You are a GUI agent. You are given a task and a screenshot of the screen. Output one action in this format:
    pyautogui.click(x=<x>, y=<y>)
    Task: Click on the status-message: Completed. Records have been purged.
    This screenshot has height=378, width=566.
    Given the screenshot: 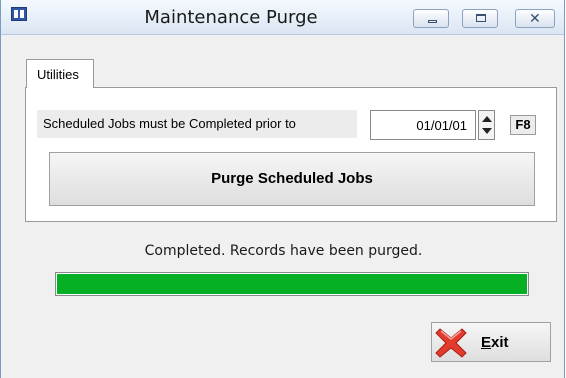 What is the action you would take?
    pyautogui.click(x=283, y=251)
    